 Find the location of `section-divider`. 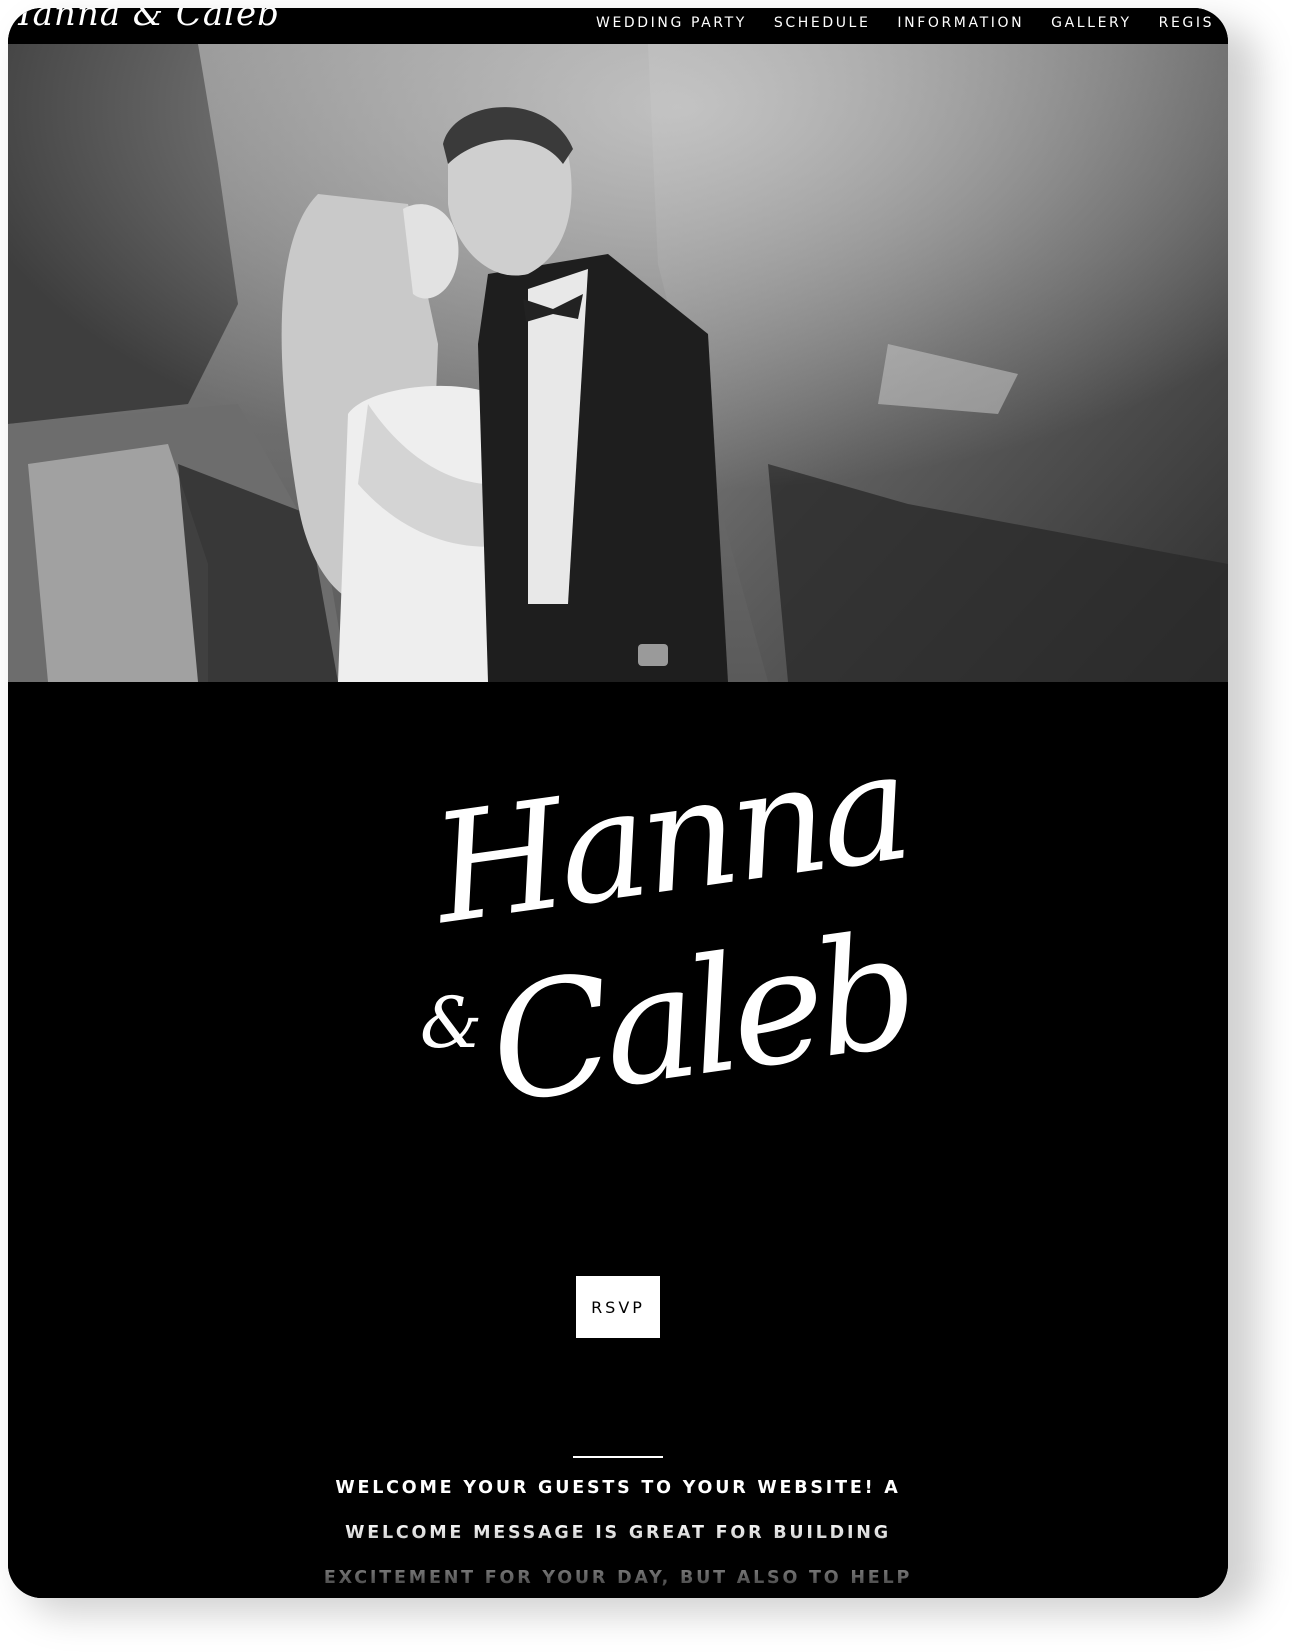

section-divider is located at coordinates (618, 1457).